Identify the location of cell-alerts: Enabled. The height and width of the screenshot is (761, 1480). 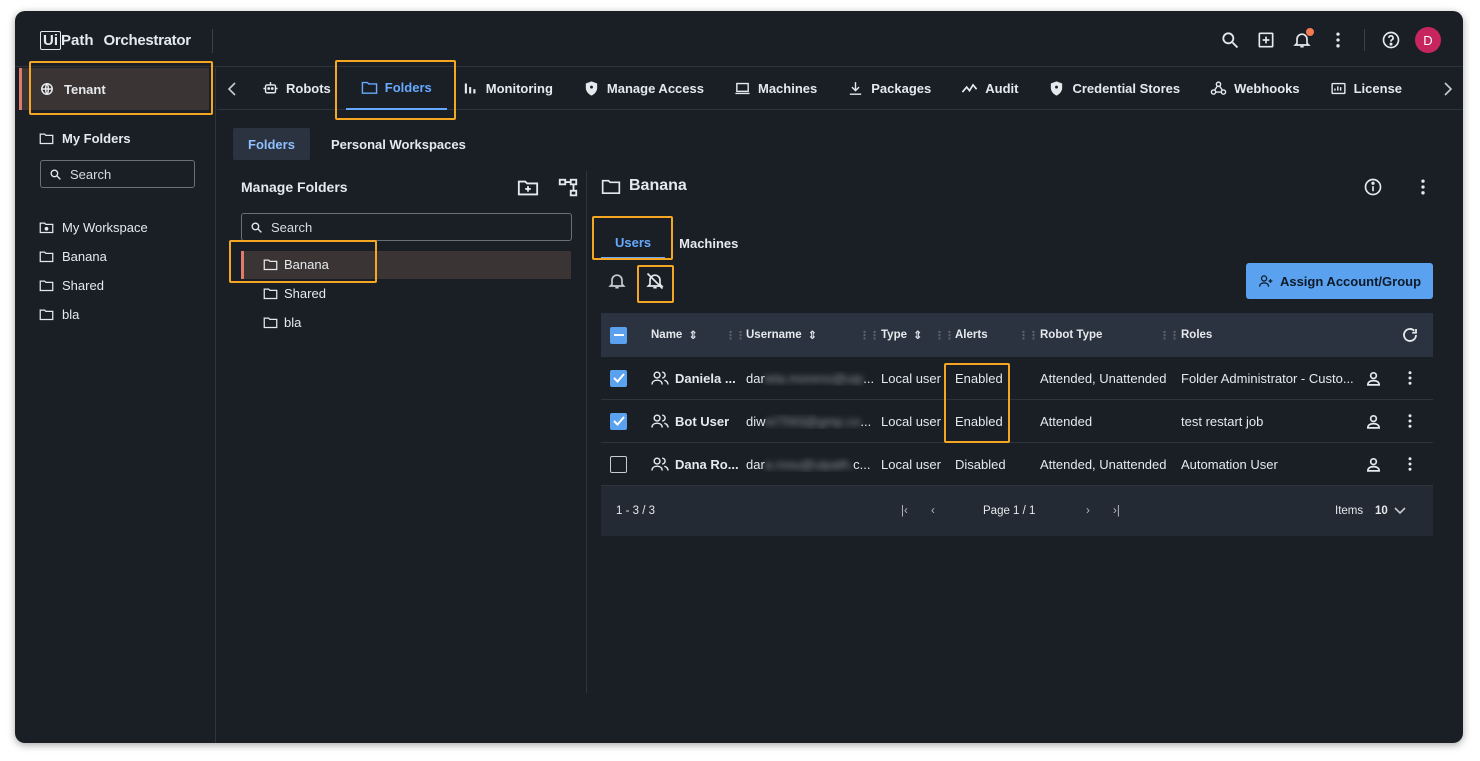
(979, 421).